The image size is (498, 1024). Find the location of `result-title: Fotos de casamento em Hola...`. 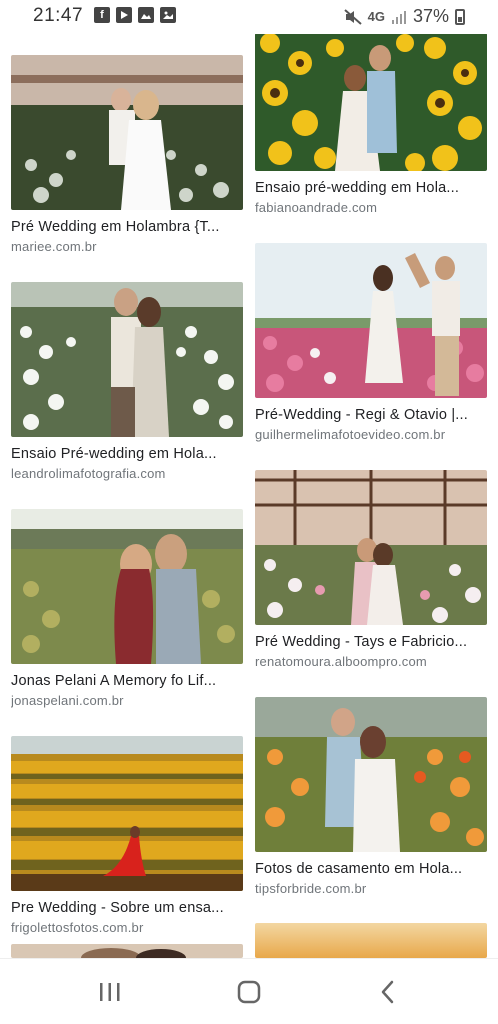

result-title: Fotos de casamento em Hola... is located at coordinates (371, 869).